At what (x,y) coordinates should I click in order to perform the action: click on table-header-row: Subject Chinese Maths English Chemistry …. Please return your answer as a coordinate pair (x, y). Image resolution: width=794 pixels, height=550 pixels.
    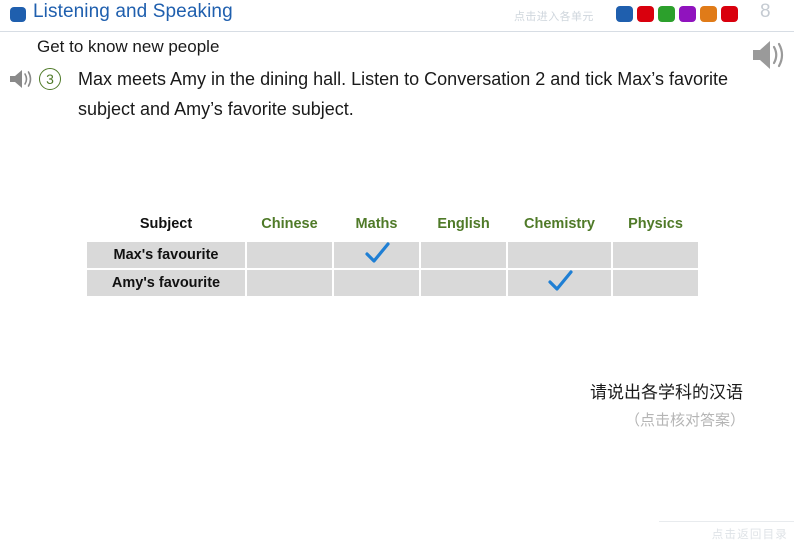
    Looking at the image, I should click on (392, 228).